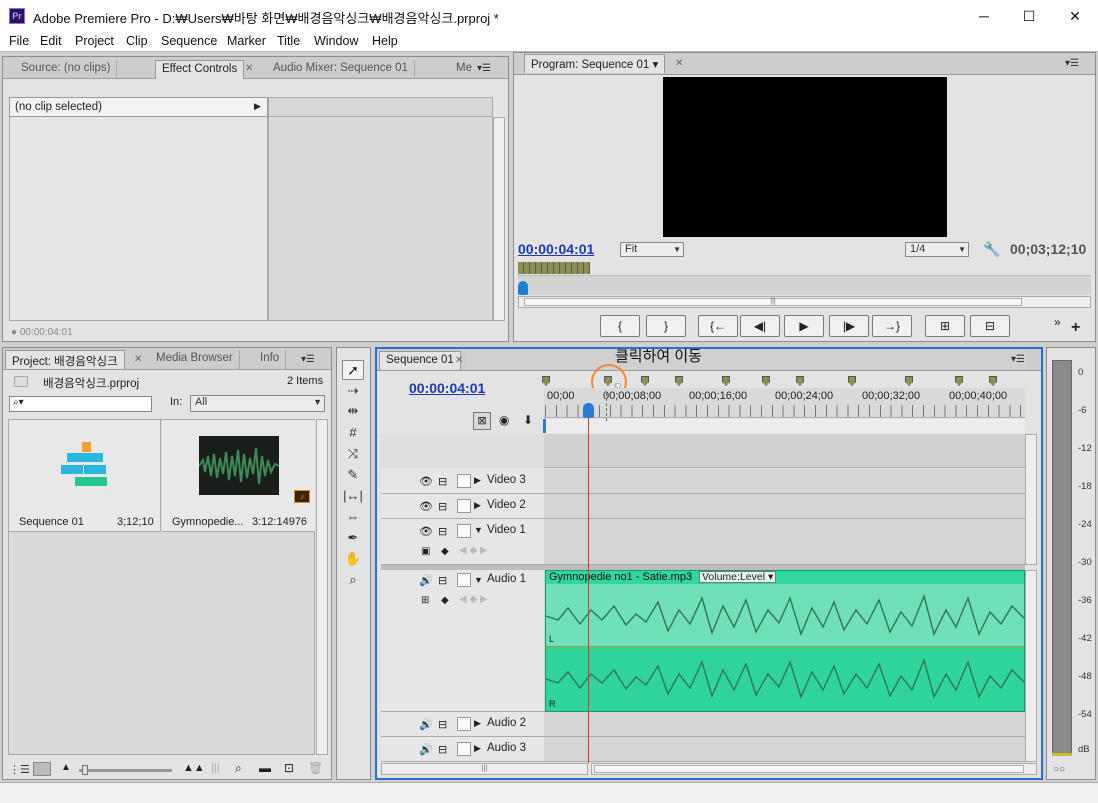  I want to click on minimize-button: ─, so click(984, 16).